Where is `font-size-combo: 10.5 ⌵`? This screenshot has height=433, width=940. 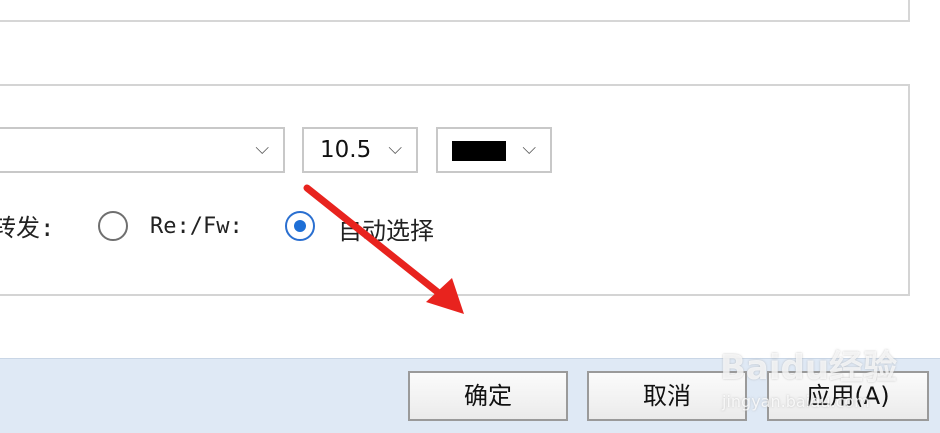 font-size-combo: 10.5 ⌵ is located at coordinates (360, 150).